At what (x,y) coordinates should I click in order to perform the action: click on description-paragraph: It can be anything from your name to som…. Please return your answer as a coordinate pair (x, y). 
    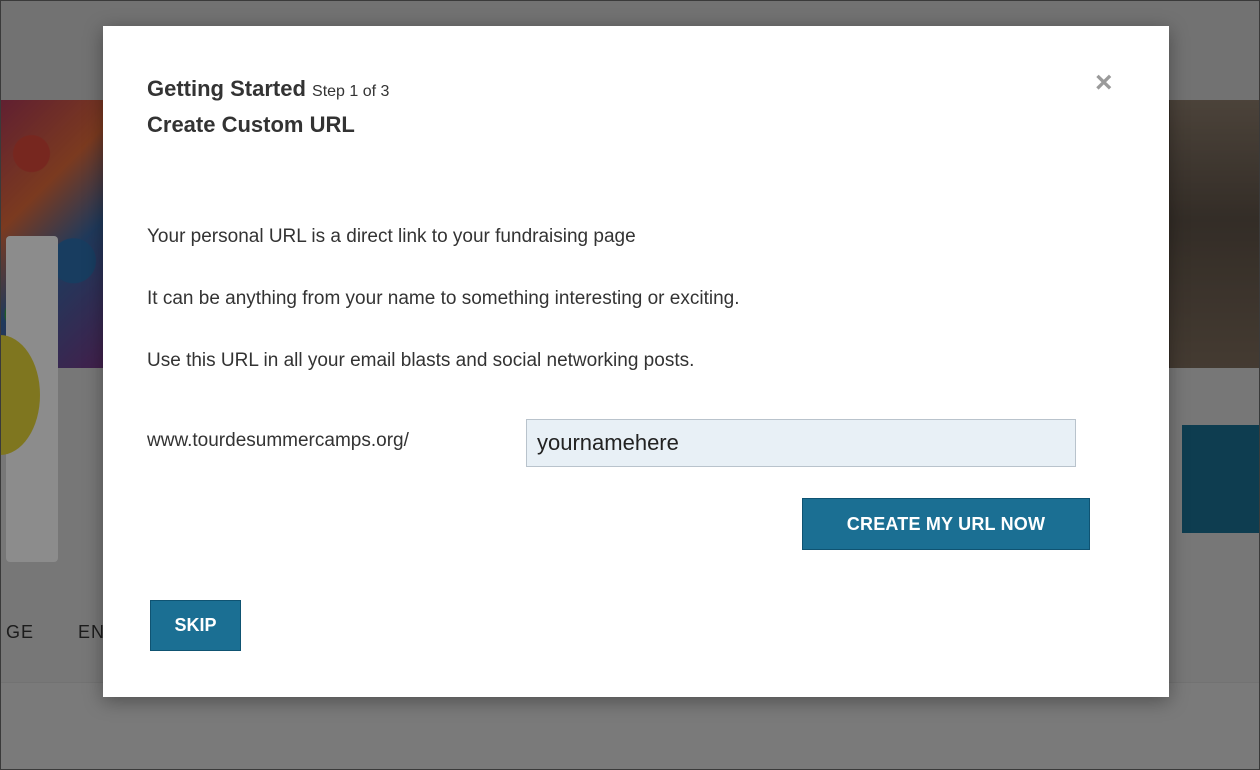
    Looking at the image, I should click on (443, 298).